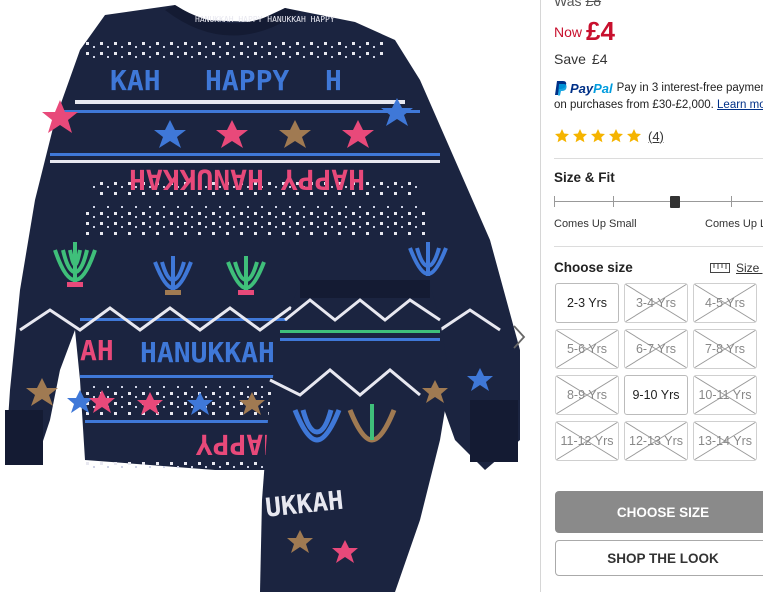 The width and height of the screenshot is (763, 592). Describe the element at coordinates (740, 105) in the screenshot. I see `paypal-learn-more-link: Learn more` at that location.